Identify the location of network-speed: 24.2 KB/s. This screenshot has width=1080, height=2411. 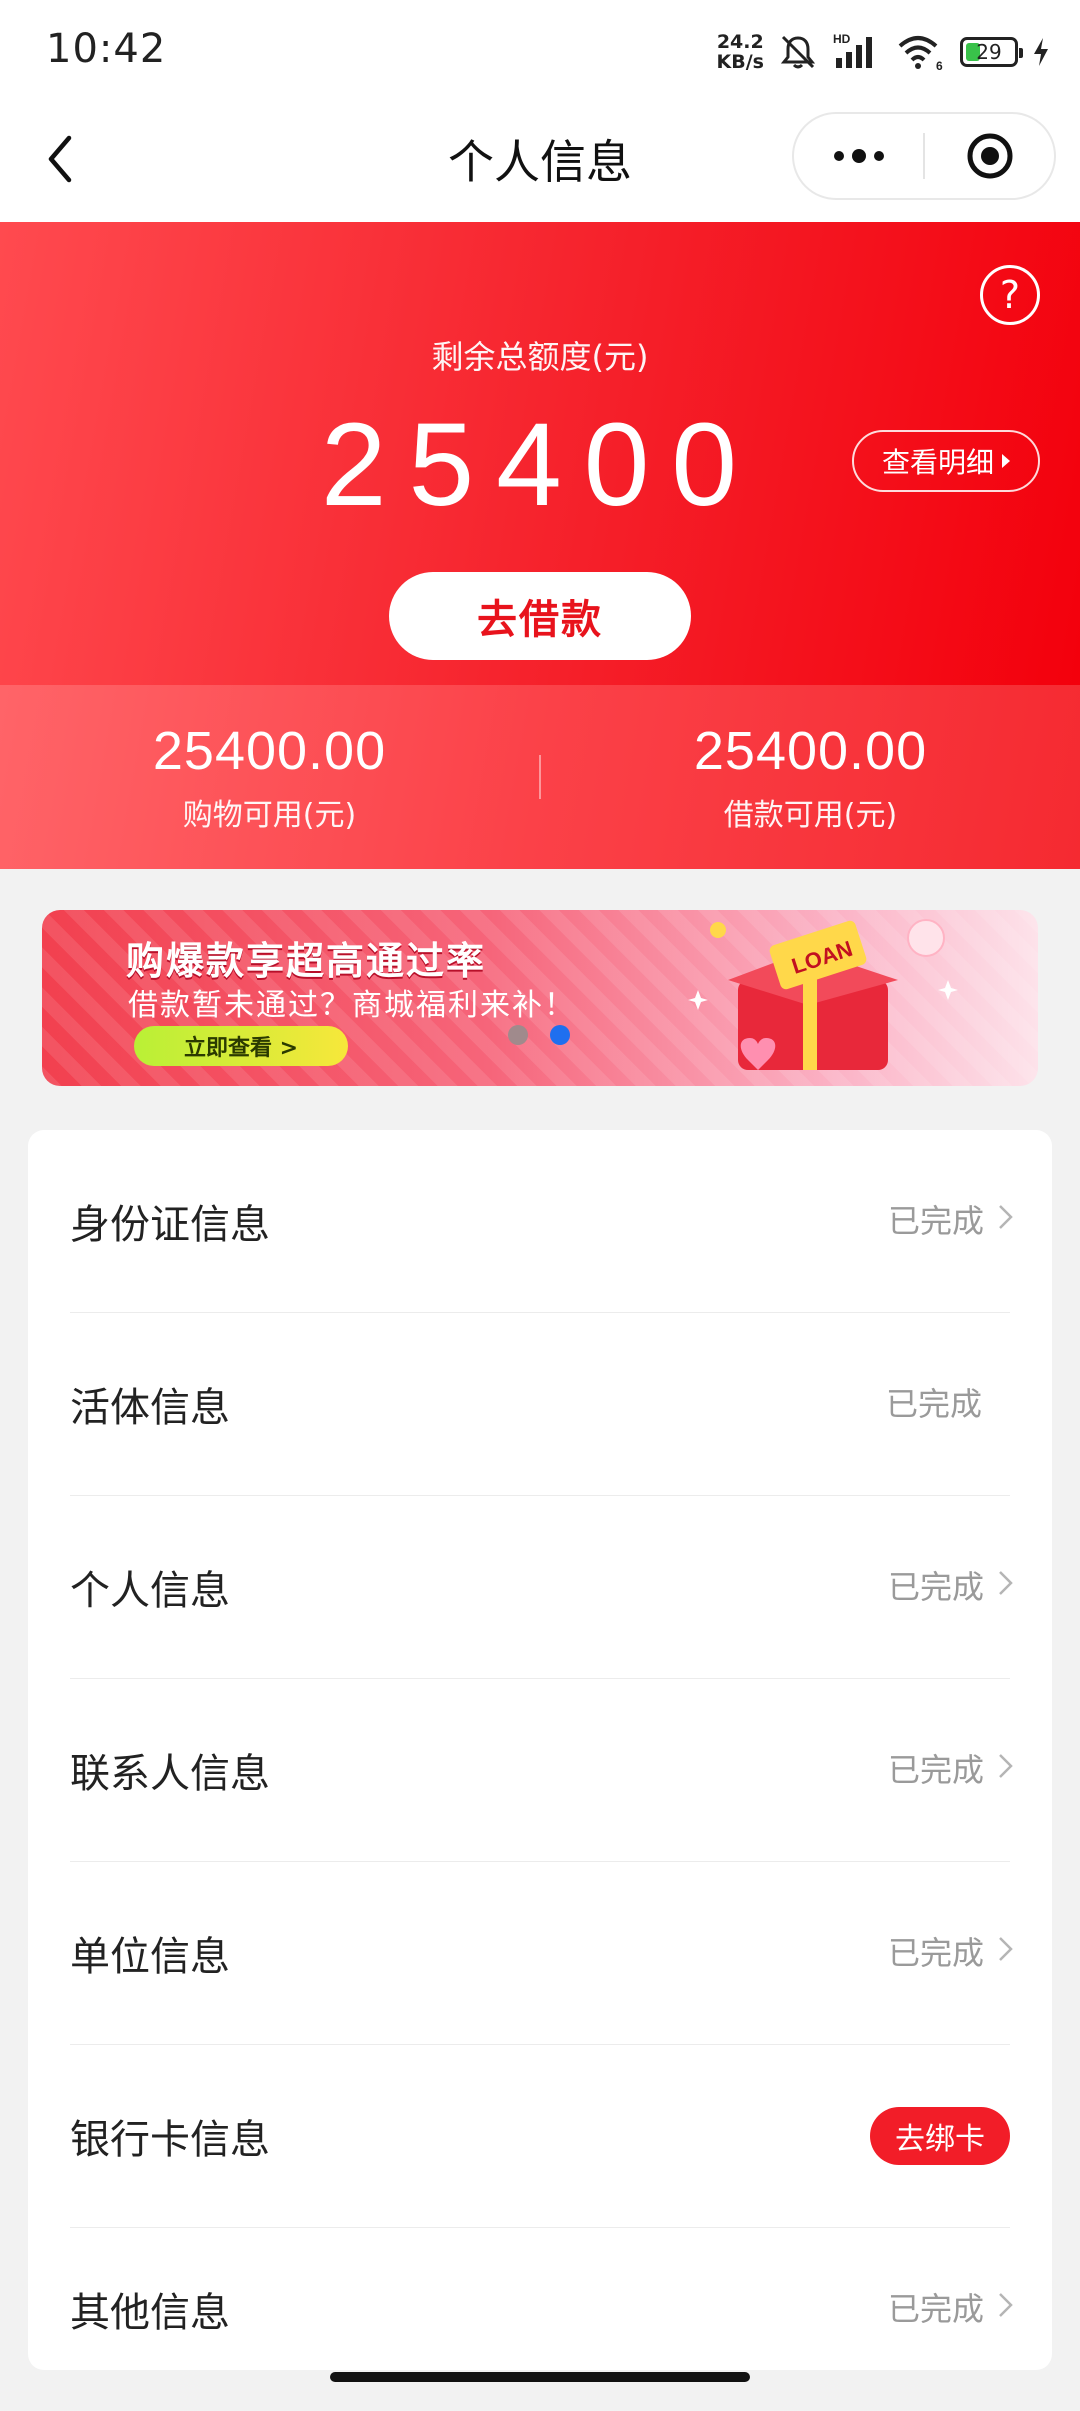
(740, 52).